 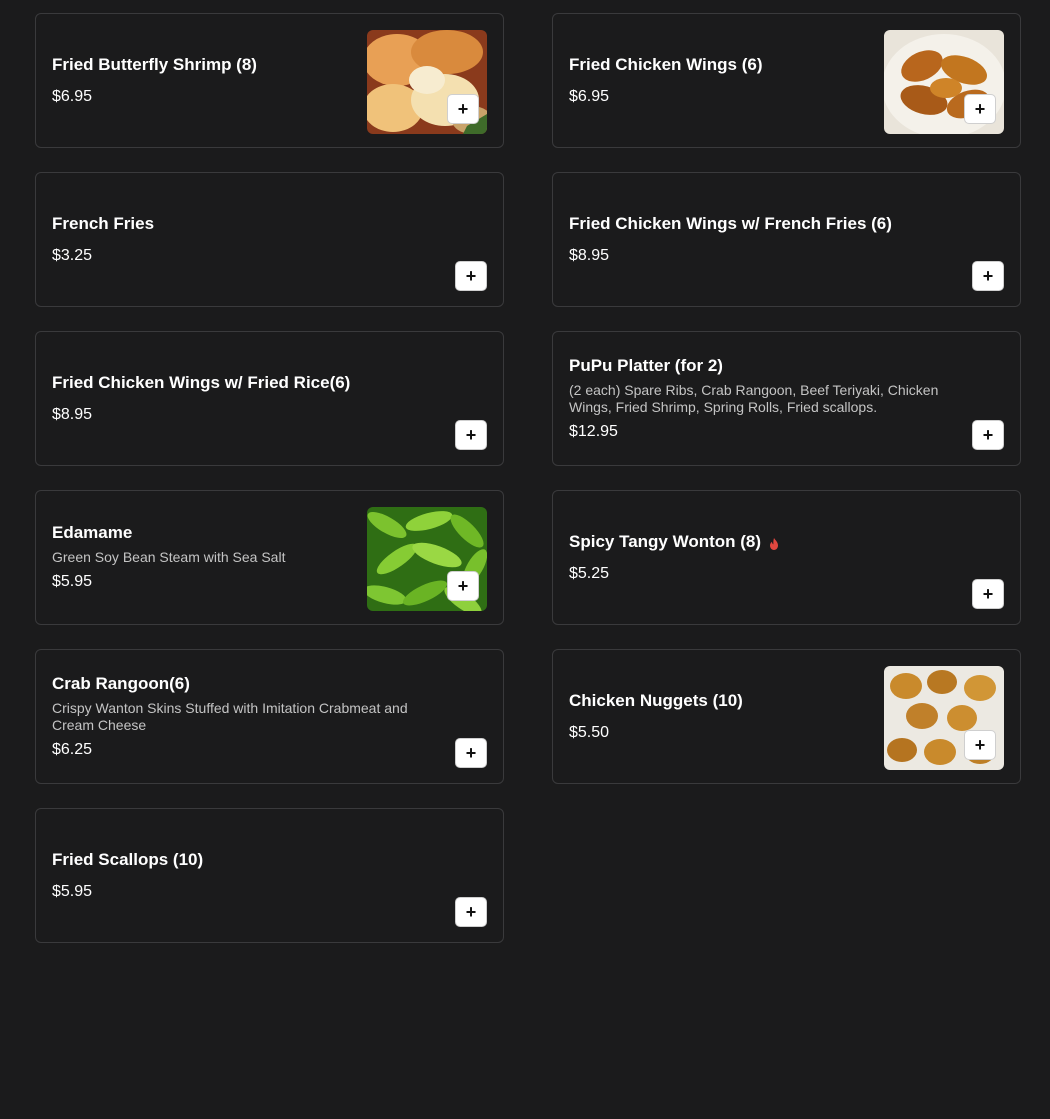 I want to click on flame-icon, so click(x=774, y=542).